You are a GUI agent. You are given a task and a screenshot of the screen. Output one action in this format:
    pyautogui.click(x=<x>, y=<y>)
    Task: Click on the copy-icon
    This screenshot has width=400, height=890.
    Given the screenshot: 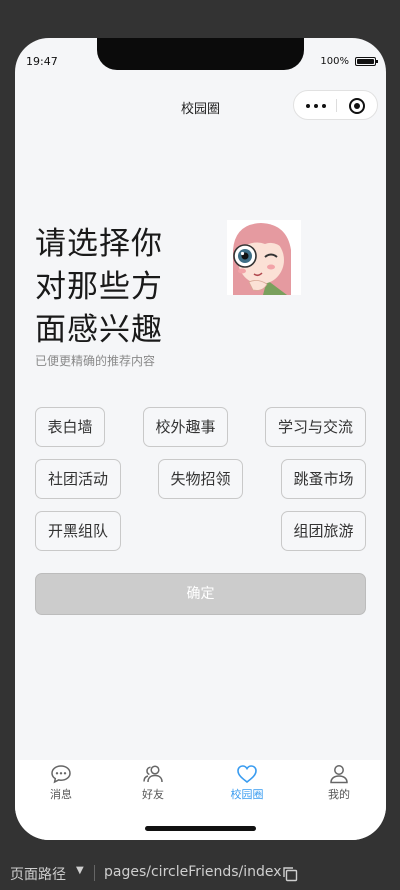 What is the action you would take?
    pyautogui.click(x=290, y=874)
    